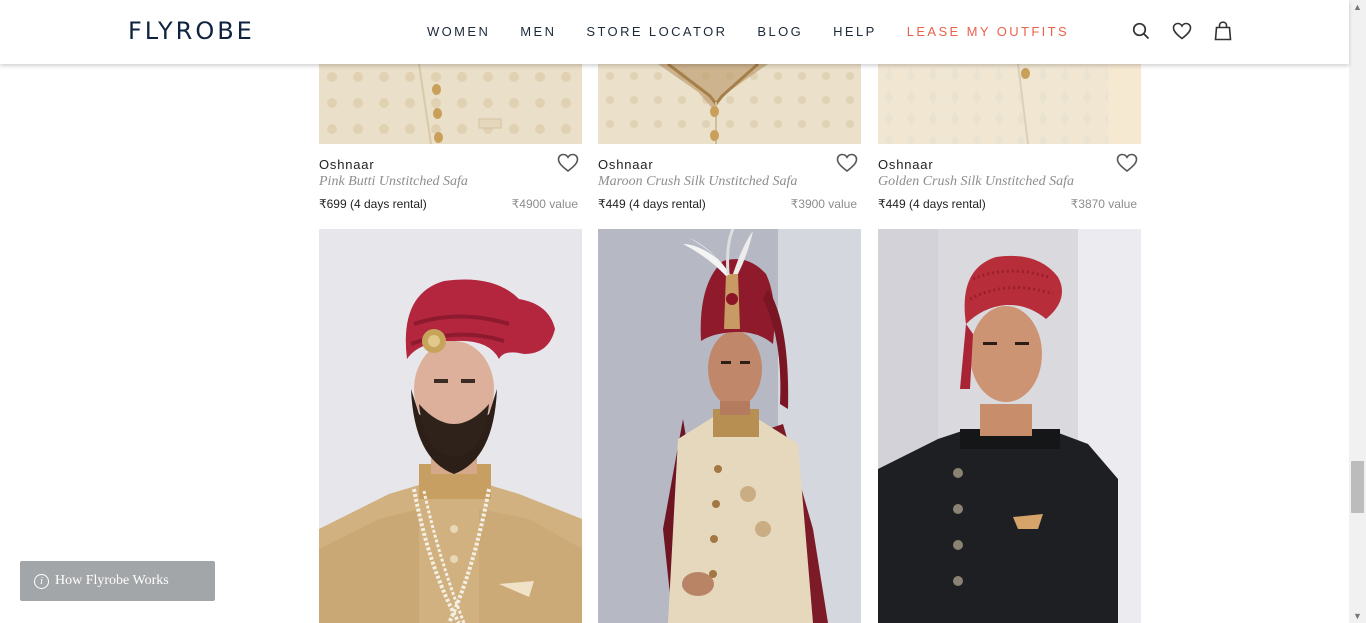 The height and width of the screenshot is (623, 1366). What do you see at coordinates (112, 580) in the screenshot?
I see `how-it-works-label: How Flyrobe Works` at bounding box center [112, 580].